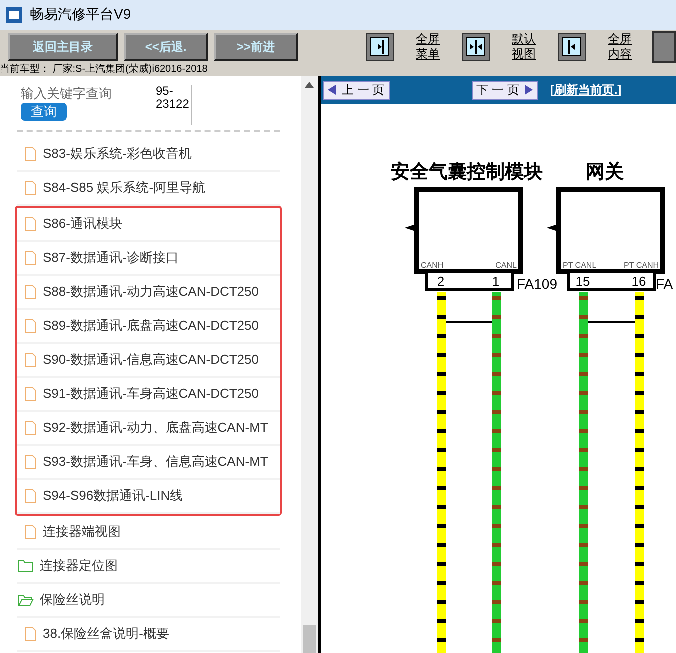 The image size is (676, 653). Describe the element at coordinates (148, 601) in the screenshot. I see `tree-item: 保险丝说明` at that location.